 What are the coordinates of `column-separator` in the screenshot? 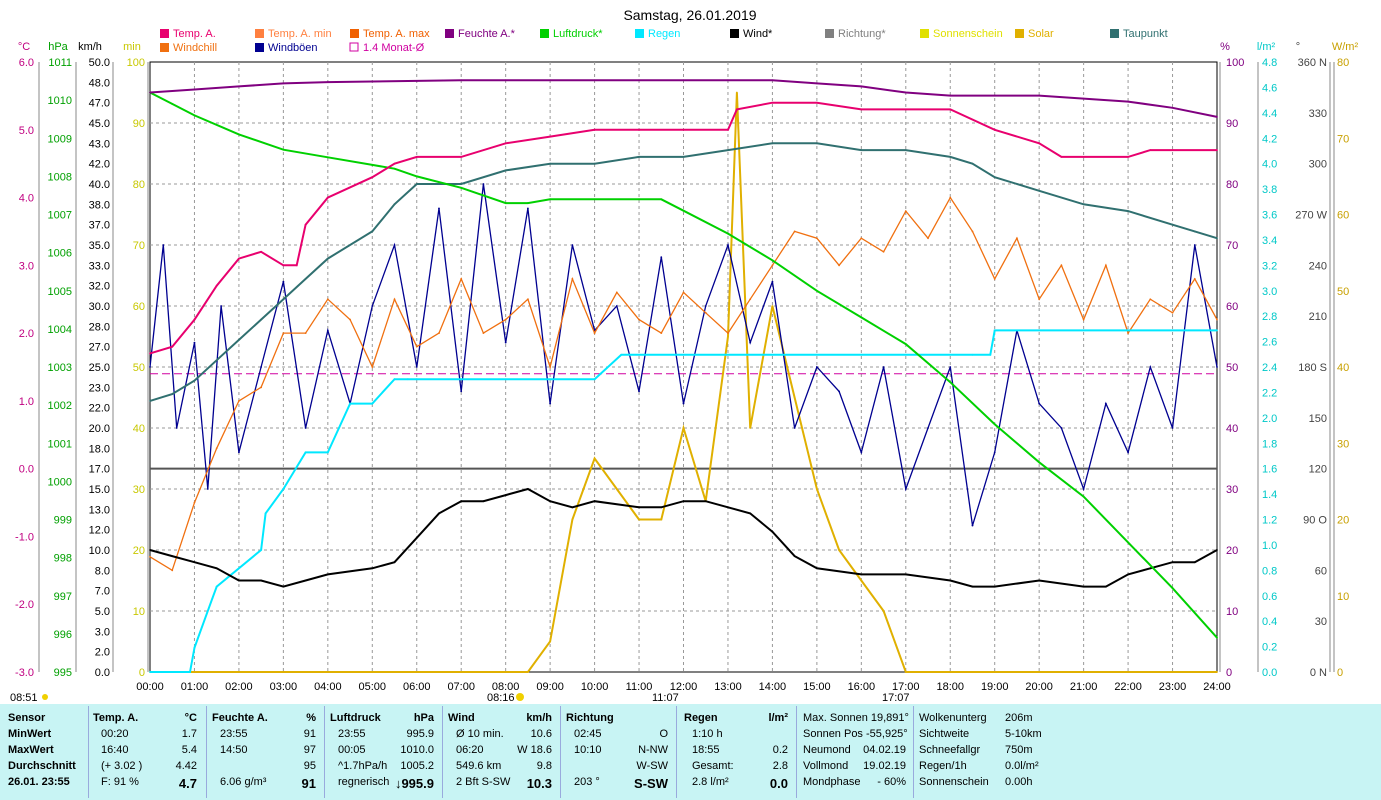 It's located at (88, 752).